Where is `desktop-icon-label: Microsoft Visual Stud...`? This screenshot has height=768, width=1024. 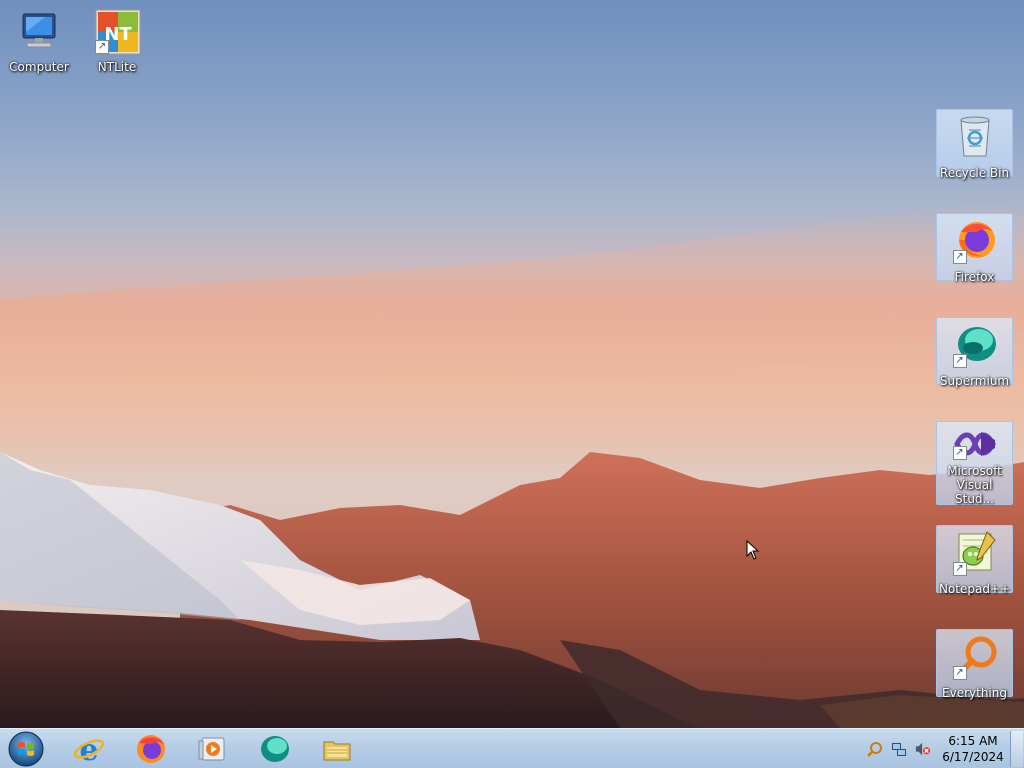 desktop-icon-label: Microsoft Visual Stud... is located at coordinates (974, 485).